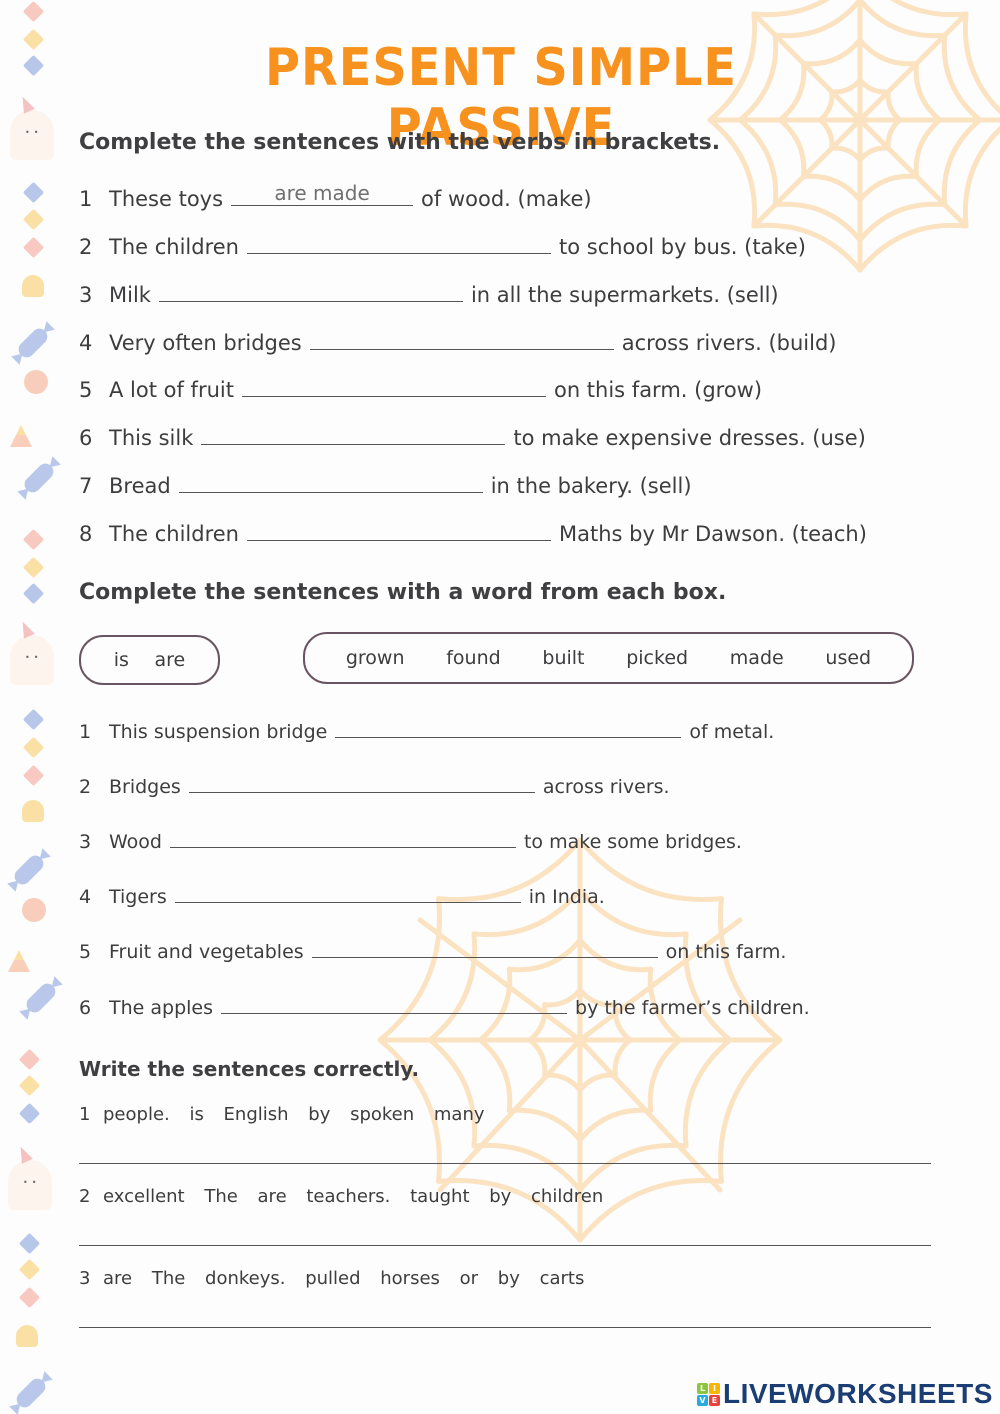 The height and width of the screenshot is (1414, 1000). Describe the element at coordinates (692, 1008) in the screenshot. I see `item-text-after: by the farmer’s children.` at that location.